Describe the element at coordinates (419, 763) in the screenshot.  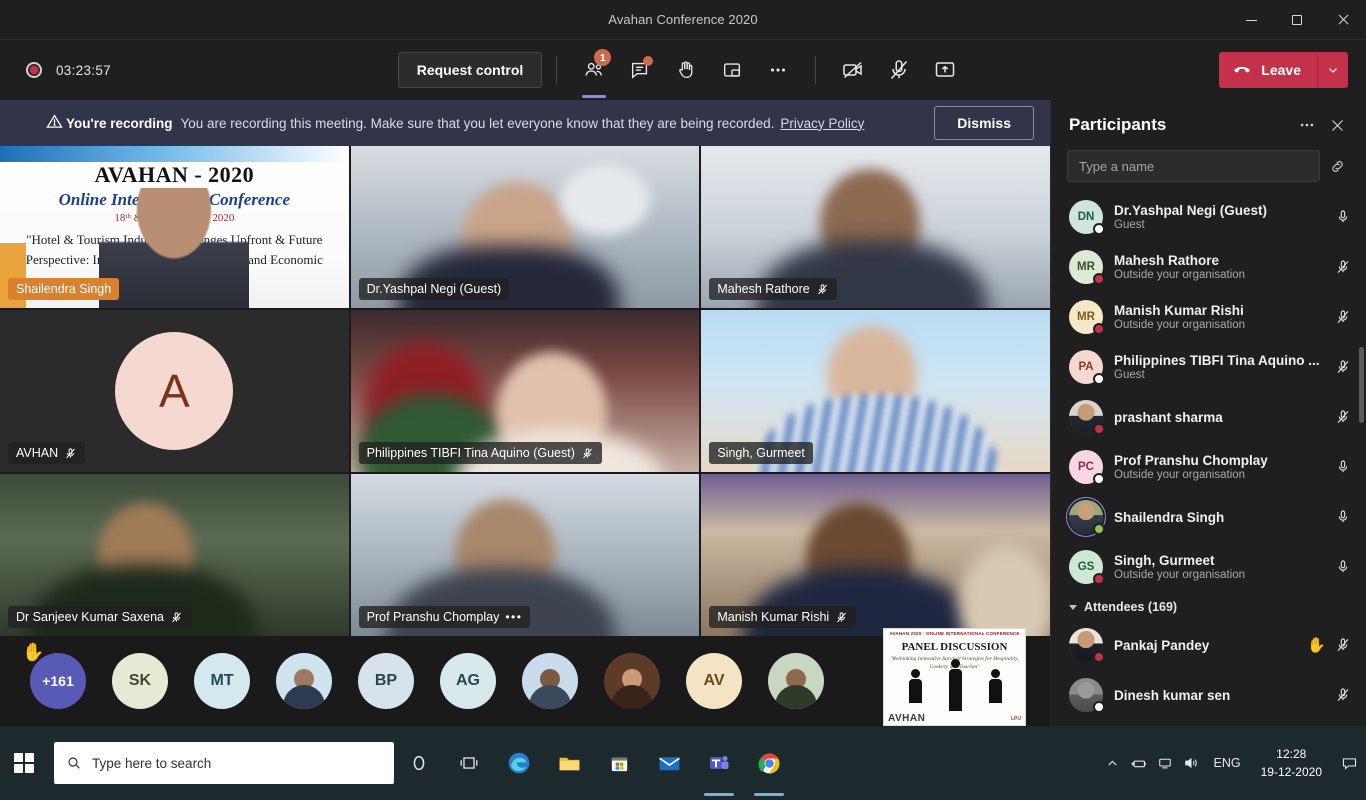
I see `cortana-icon` at that location.